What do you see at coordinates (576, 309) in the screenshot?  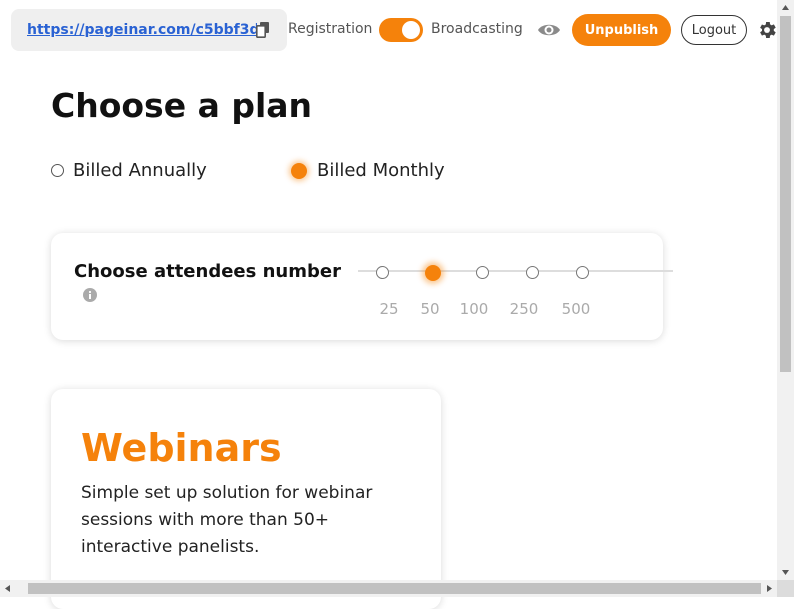 I see `attendees-option-label: 500` at bounding box center [576, 309].